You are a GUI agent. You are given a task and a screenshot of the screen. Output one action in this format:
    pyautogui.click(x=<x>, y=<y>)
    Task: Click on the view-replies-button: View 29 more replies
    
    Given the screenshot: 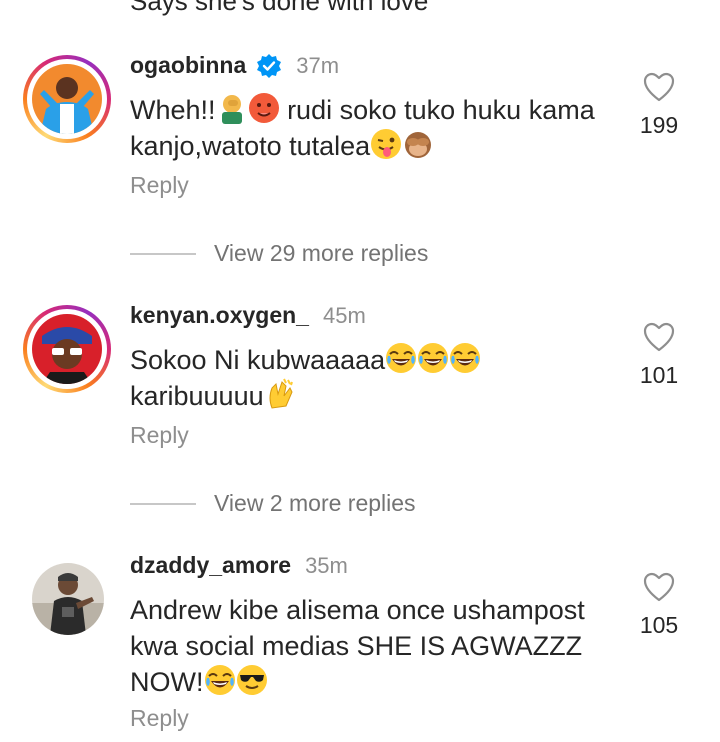 What is the action you would take?
    pyautogui.click(x=279, y=253)
    